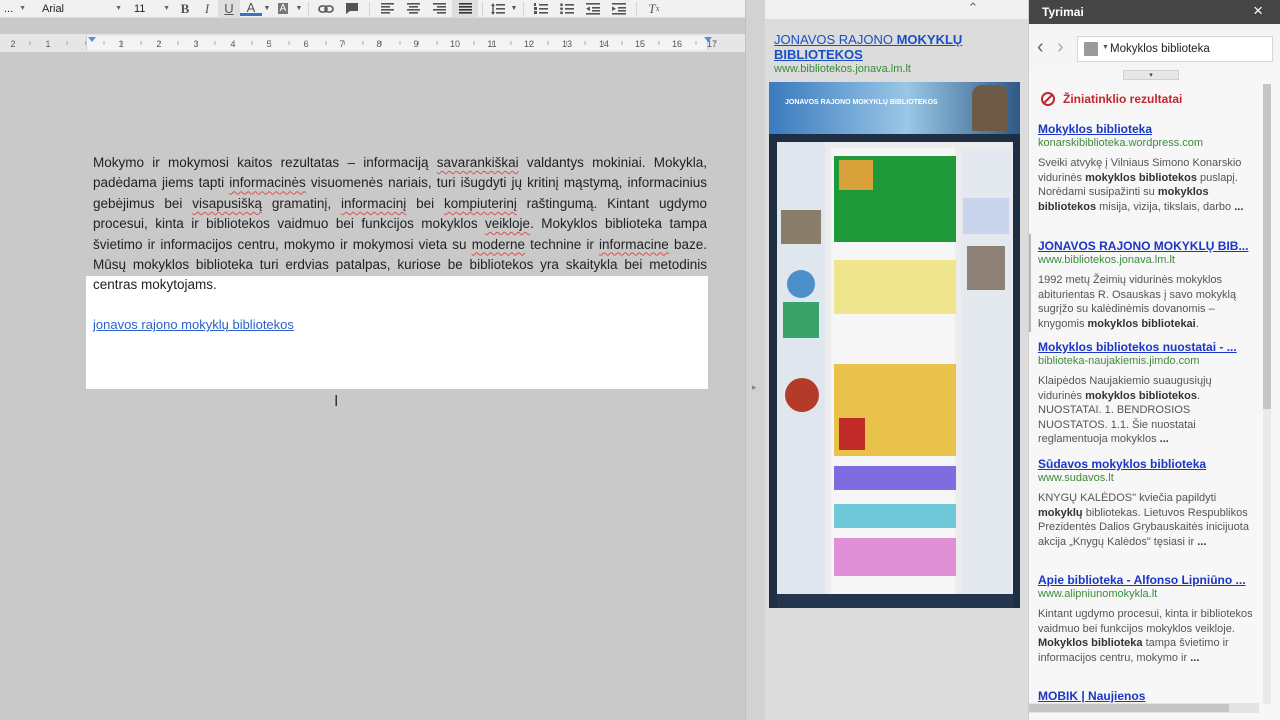 The height and width of the screenshot is (720, 1280). What do you see at coordinates (895, 557) in the screenshot?
I see `site-pink-block` at bounding box center [895, 557].